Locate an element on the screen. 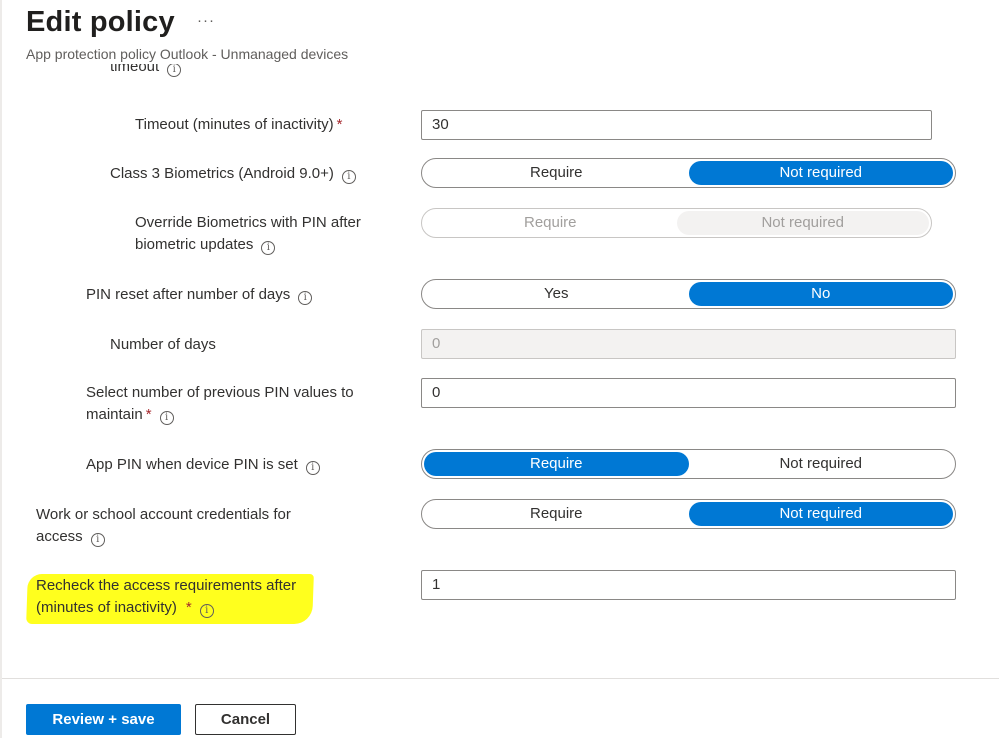  class3-biometrics-toggle: Require Not required is located at coordinates (688, 173).